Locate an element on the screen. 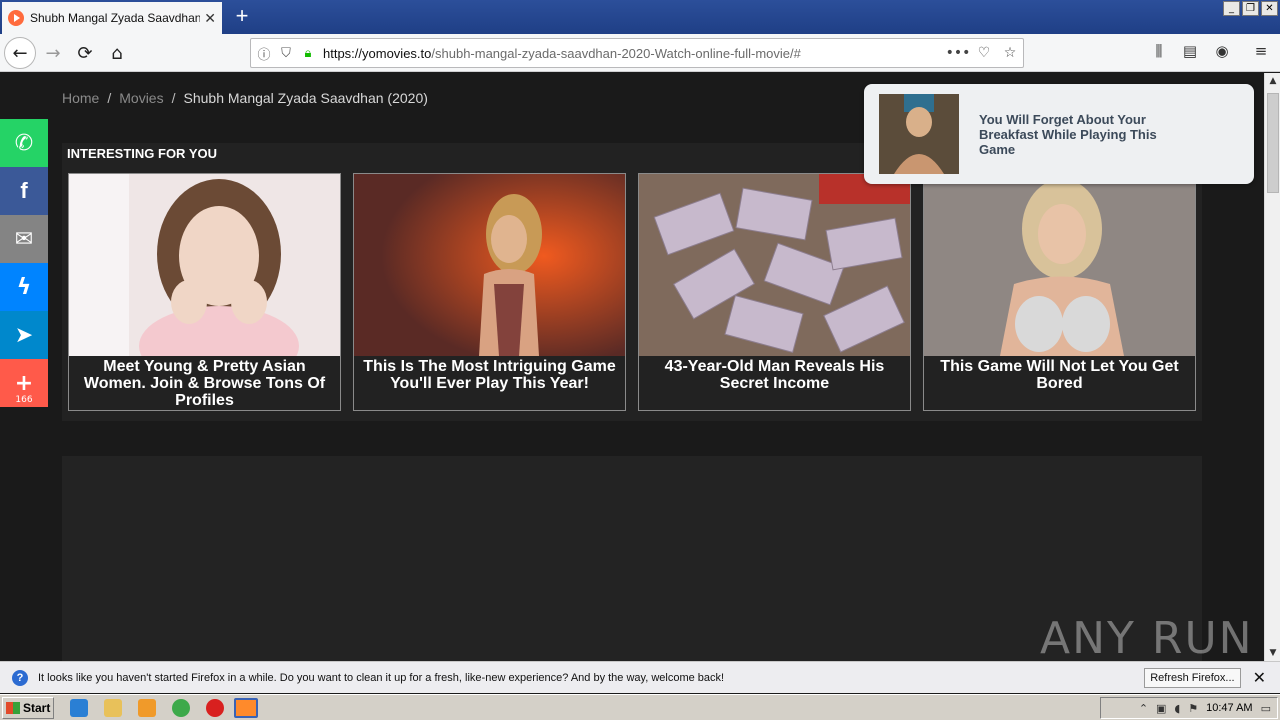 The width and height of the screenshot is (1280, 720). new-tab-button: + is located at coordinates (242, 16).